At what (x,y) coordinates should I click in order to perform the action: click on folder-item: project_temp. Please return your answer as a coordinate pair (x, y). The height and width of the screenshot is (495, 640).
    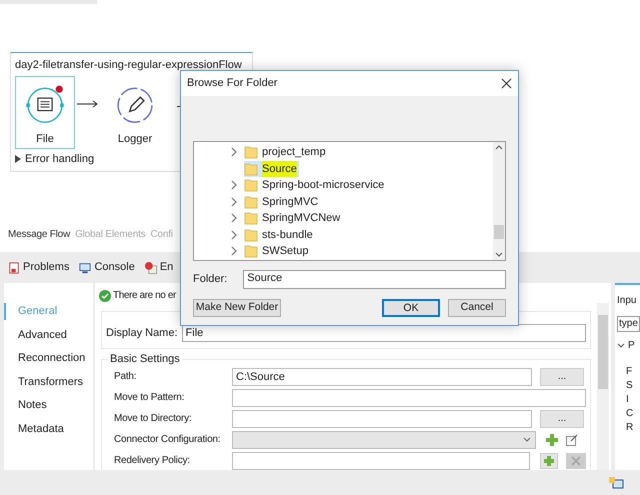
    Looking at the image, I should click on (286, 152).